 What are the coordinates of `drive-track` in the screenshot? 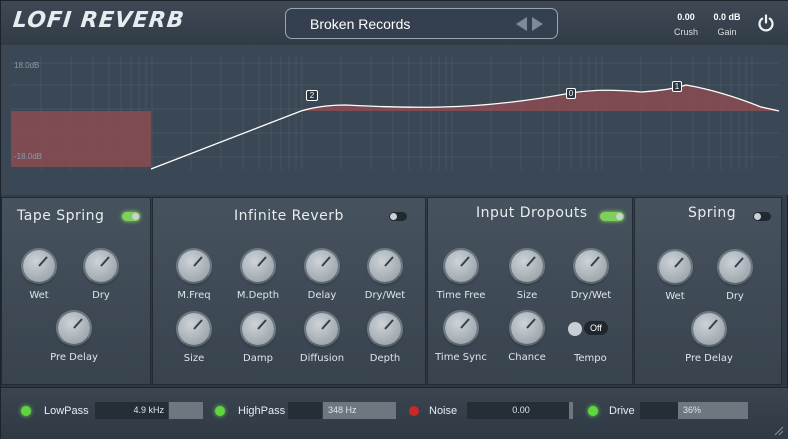 It's located at (659, 410).